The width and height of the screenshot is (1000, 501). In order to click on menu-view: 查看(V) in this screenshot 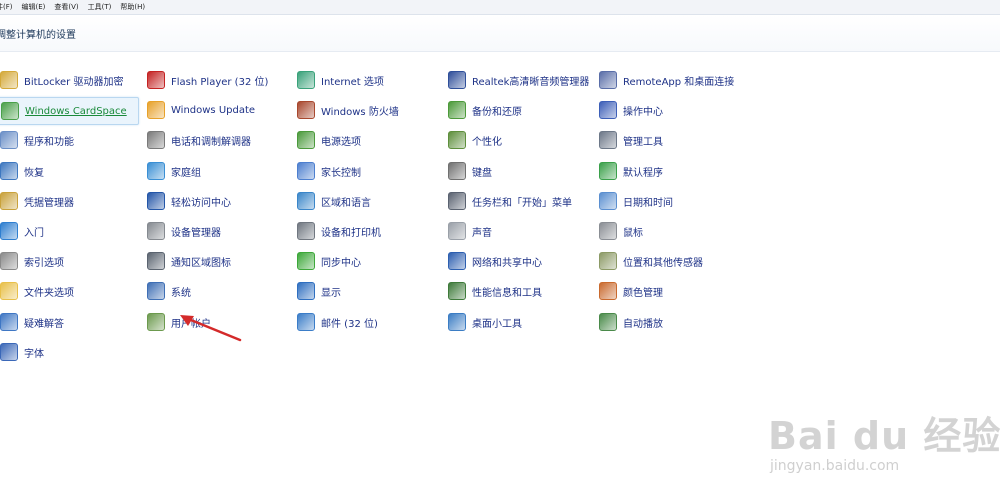, I will do `click(66, 7)`.